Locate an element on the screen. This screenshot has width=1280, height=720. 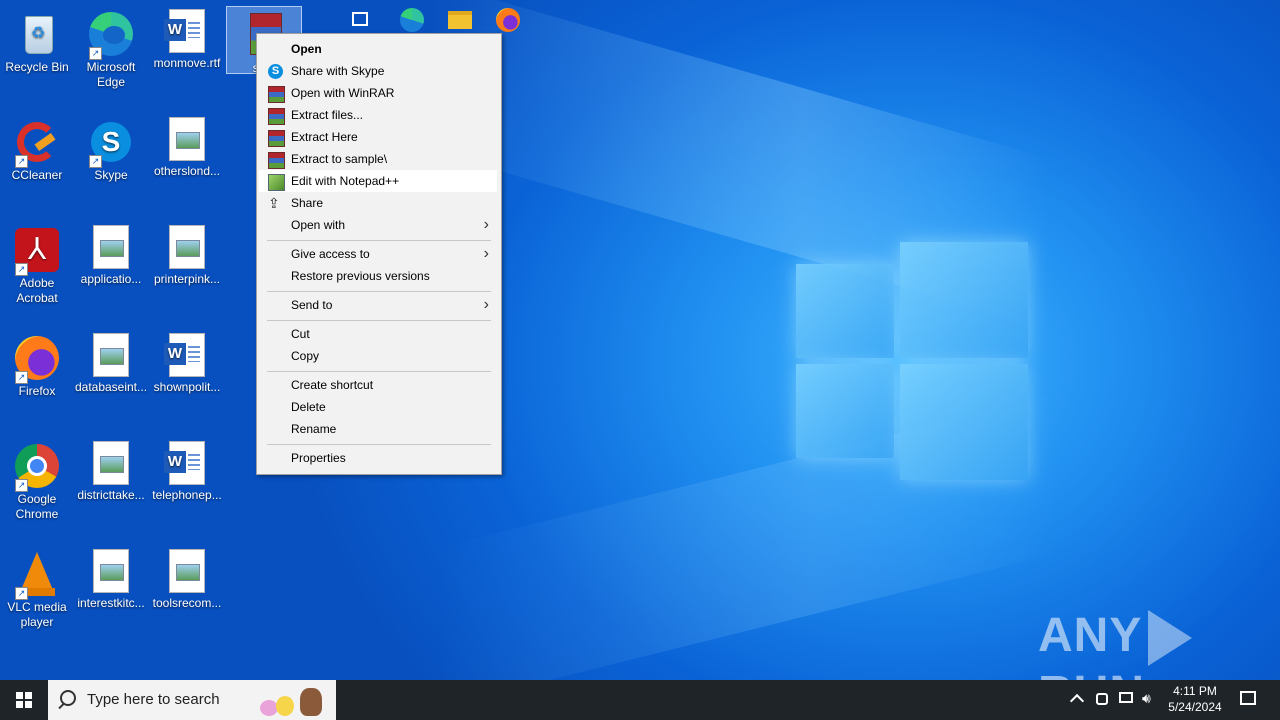
folder-icon is located at coordinates (460, 20).